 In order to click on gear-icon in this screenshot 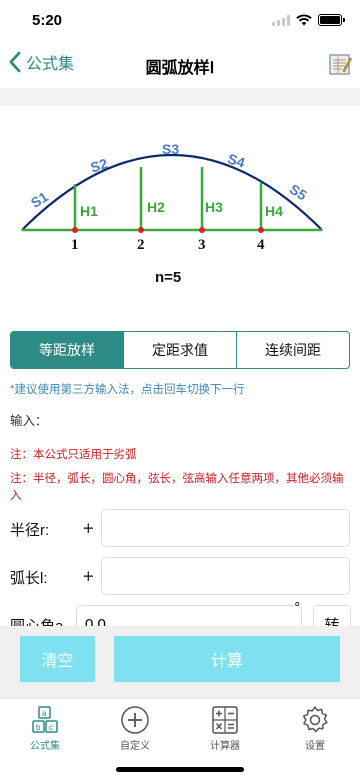, I will do `click(315, 719)`.